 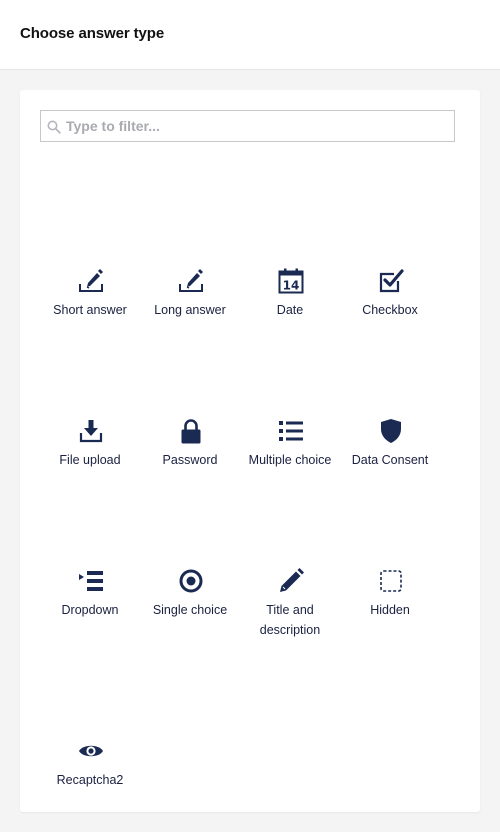 I want to click on download-tray-icon, so click(x=91, y=431).